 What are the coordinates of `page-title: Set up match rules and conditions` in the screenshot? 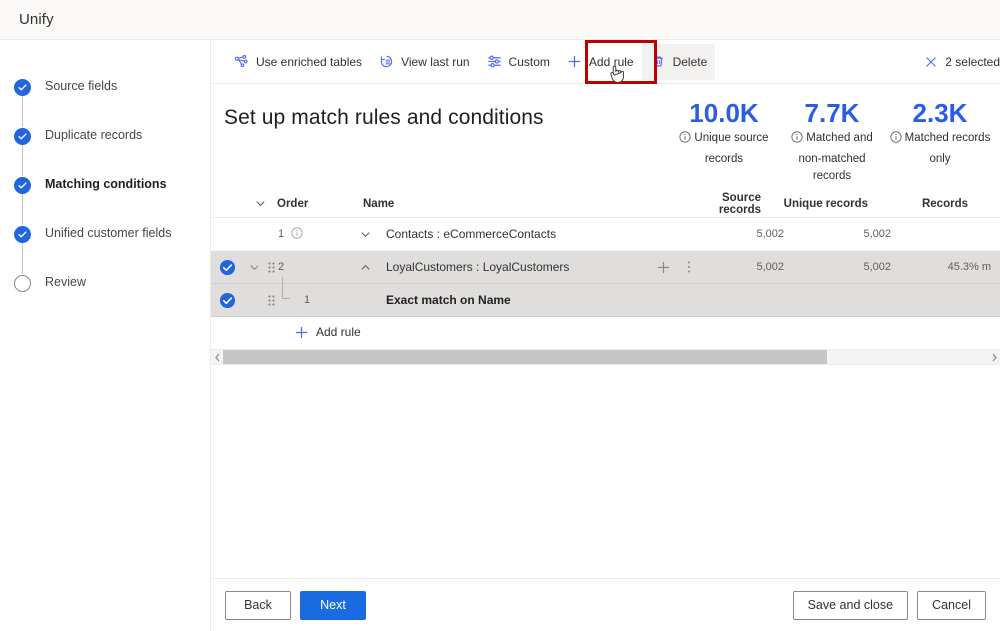 It's located at (384, 117).